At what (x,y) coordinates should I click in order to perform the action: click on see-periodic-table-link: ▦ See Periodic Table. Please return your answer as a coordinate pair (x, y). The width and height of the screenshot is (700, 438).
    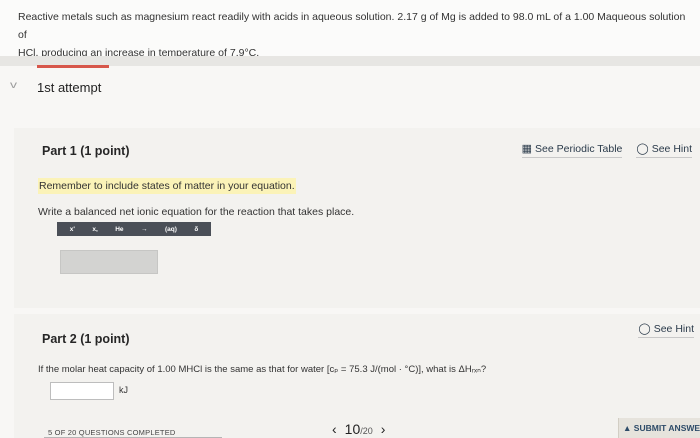
    Looking at the image, I should click on (572, 150).